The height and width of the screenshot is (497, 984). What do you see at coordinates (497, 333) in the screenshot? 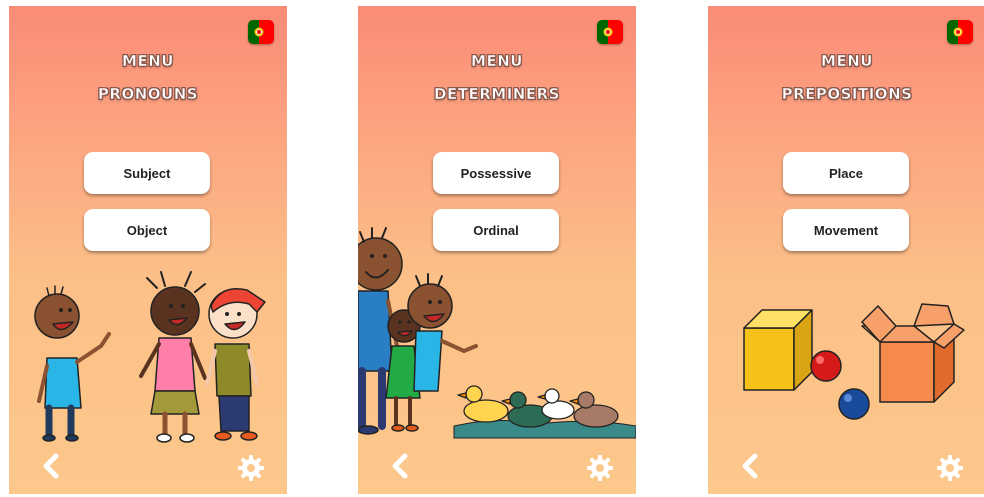
I see `children-and-ducks-icon` at bounding box center [497, 333].